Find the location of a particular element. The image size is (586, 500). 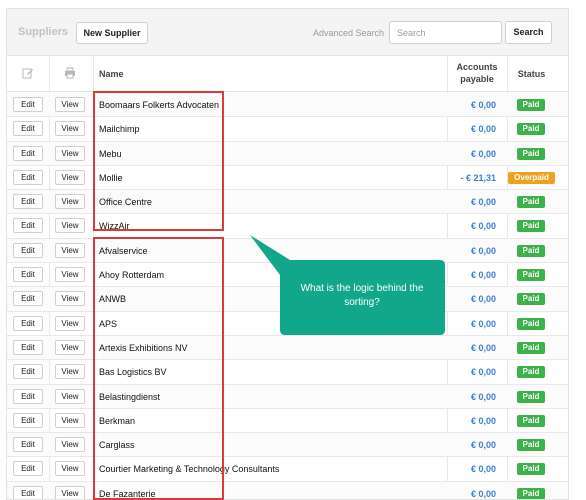

table-row: Edit View De Fazanterie € 0,00 Paid is located at coordinates (287, 490).